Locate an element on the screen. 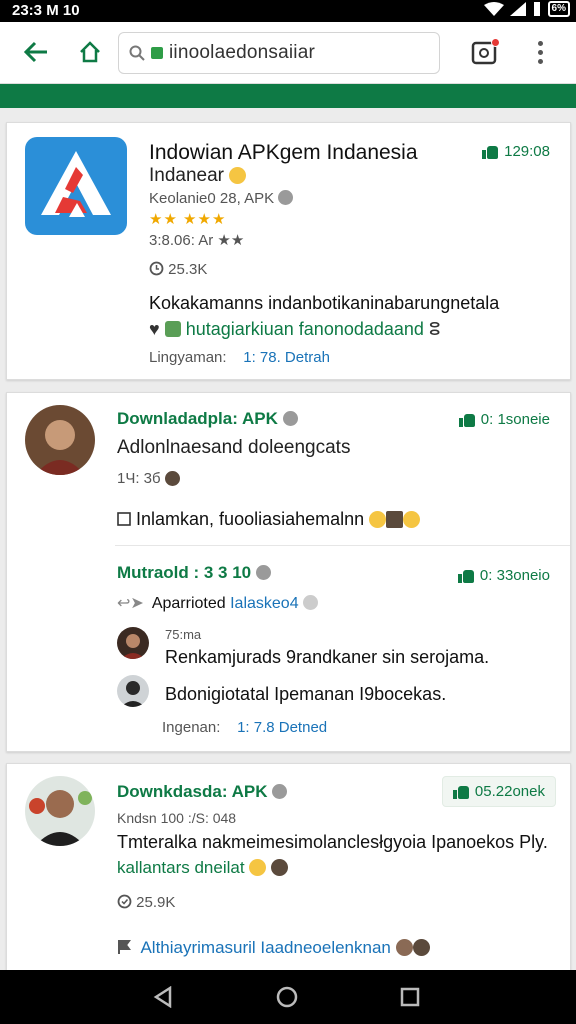 Image resolution: width=576 pixels, height=1024 pixels. like-counter: 129:08 is located at coordinates (516, 151).